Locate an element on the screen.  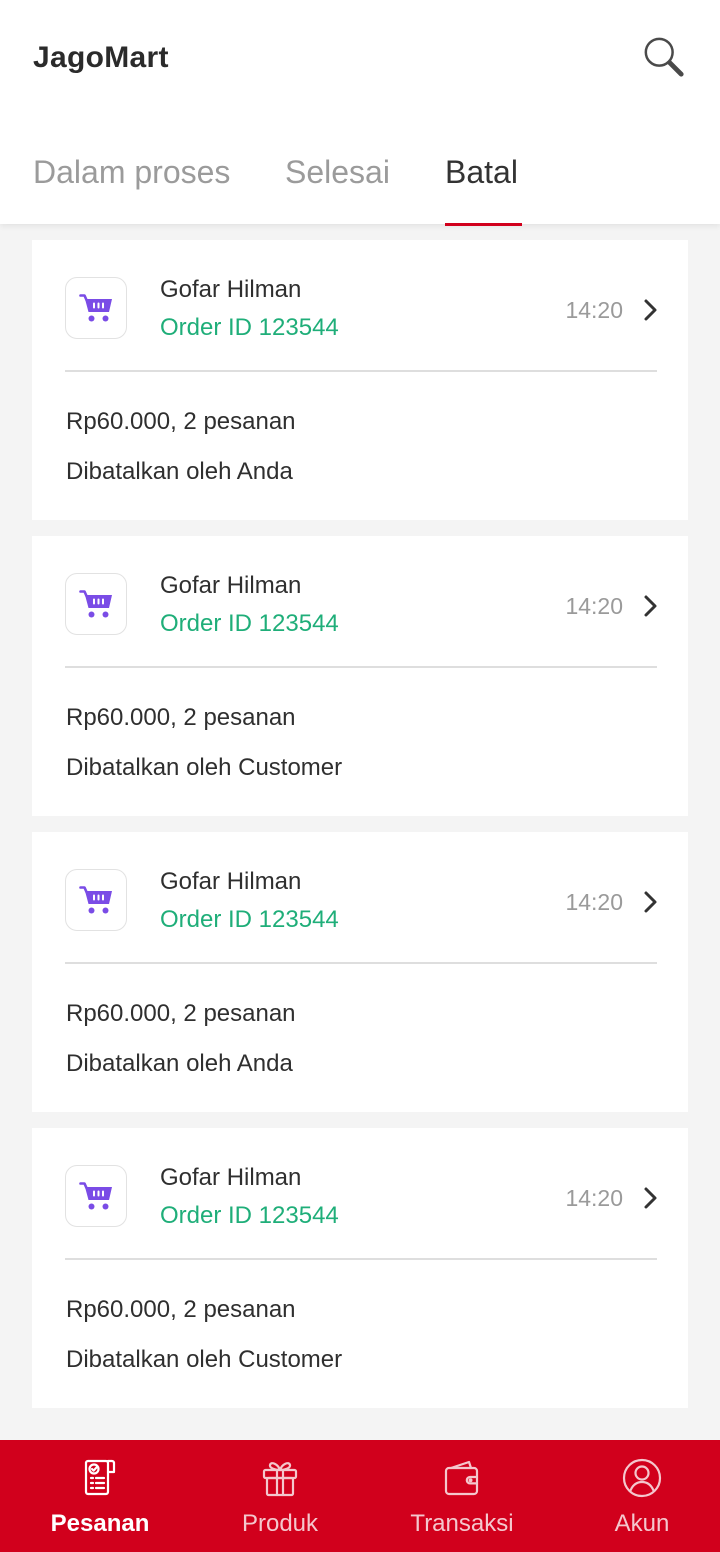
nav-item-akun: Akun is located at coordinates (642, 1496).